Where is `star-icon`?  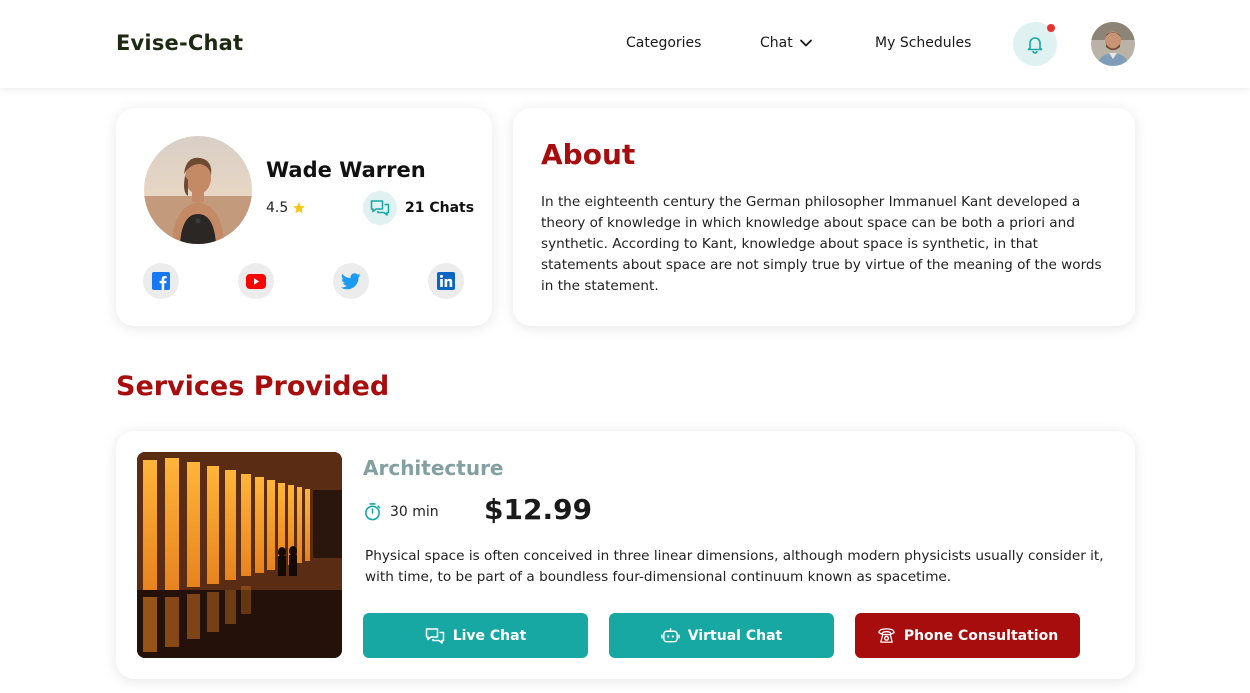 star-icon is located at coordinates (299, 208).